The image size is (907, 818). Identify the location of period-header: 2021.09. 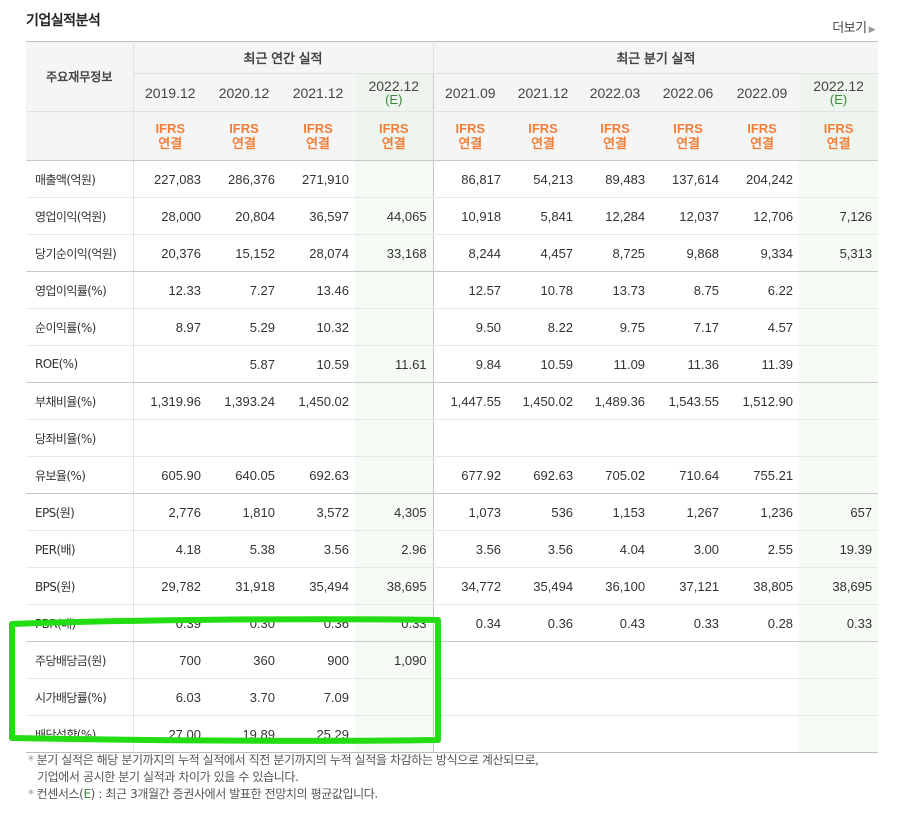
(470, 92).